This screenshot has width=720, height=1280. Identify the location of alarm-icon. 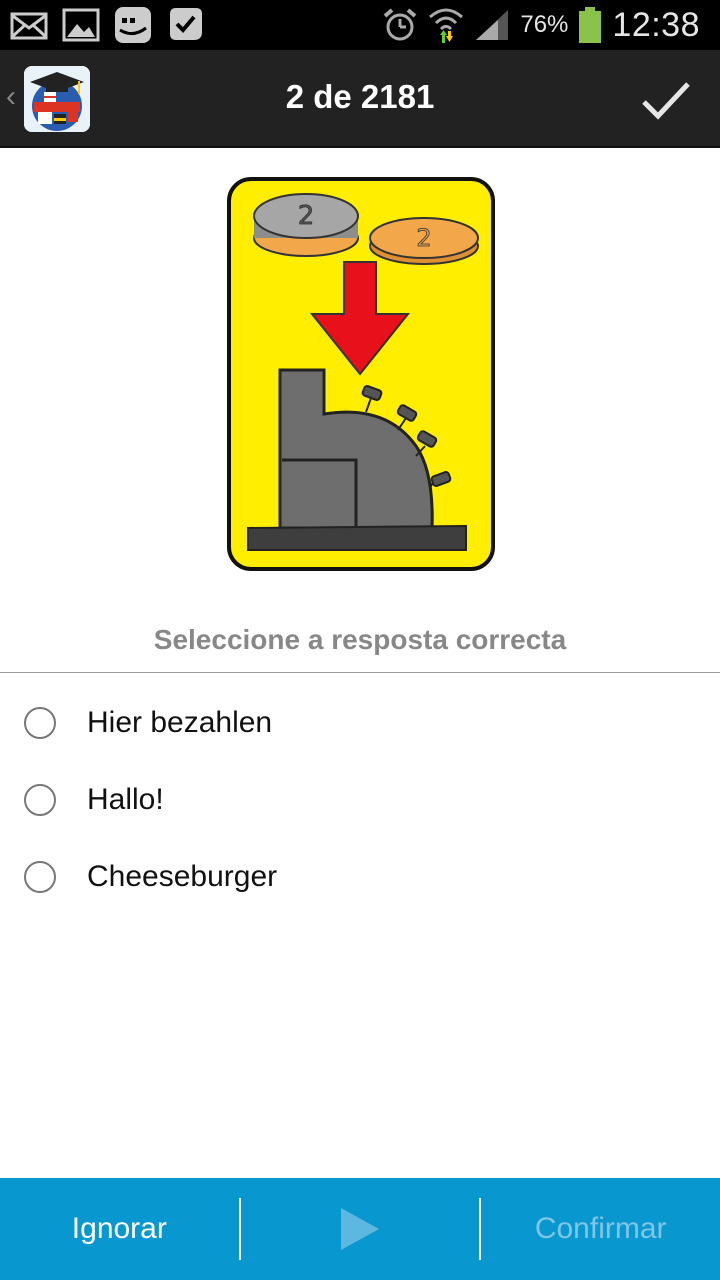
(400, 24).